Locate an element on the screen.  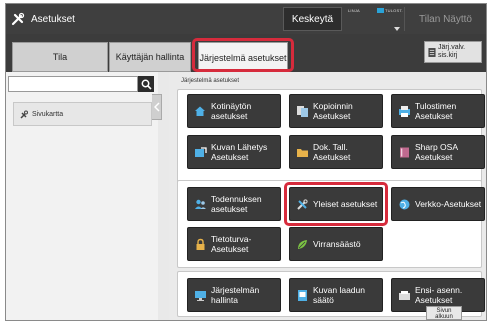
kotinayton-label: Kotinäytön asetukset is located at coordinates (231, 111).